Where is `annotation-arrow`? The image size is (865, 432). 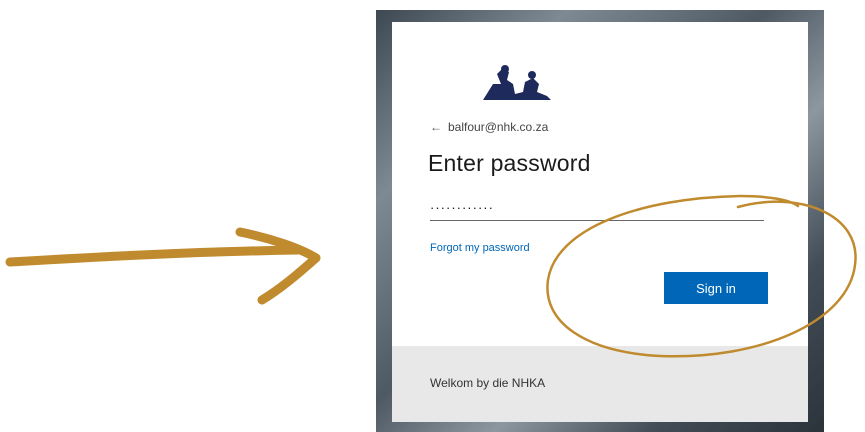 annotation-arrow is located at coordinates (154, 256).